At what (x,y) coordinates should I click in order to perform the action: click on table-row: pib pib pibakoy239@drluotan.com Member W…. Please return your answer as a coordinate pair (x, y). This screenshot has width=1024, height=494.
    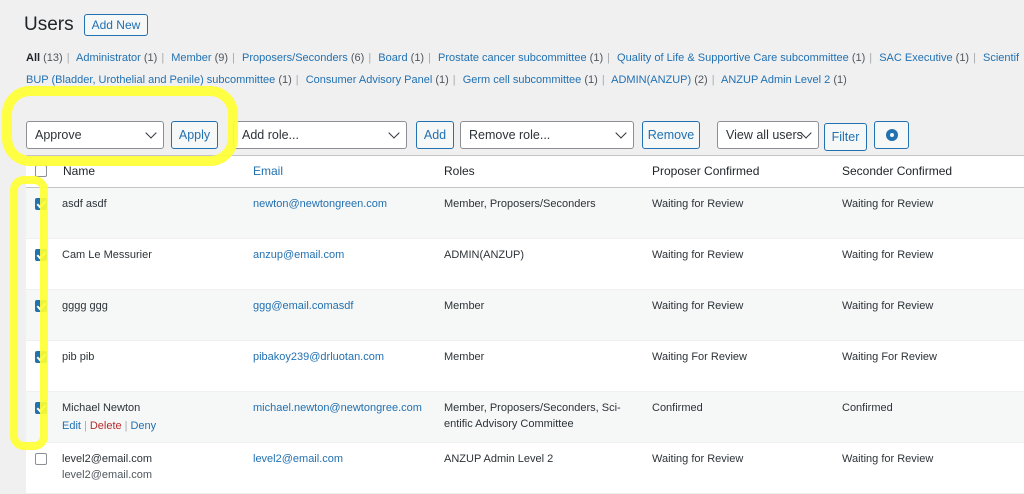
    Looking at the image, I should click on (525, 366).